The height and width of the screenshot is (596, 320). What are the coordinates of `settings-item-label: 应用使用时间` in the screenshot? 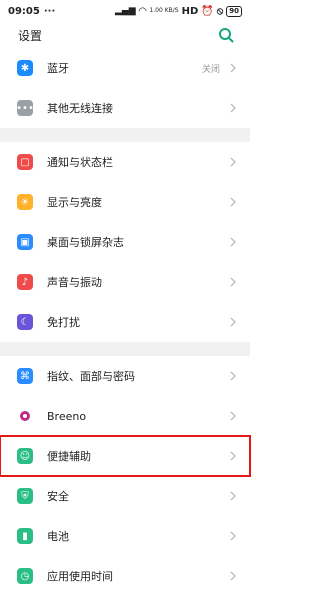 It's located at (80, 576).